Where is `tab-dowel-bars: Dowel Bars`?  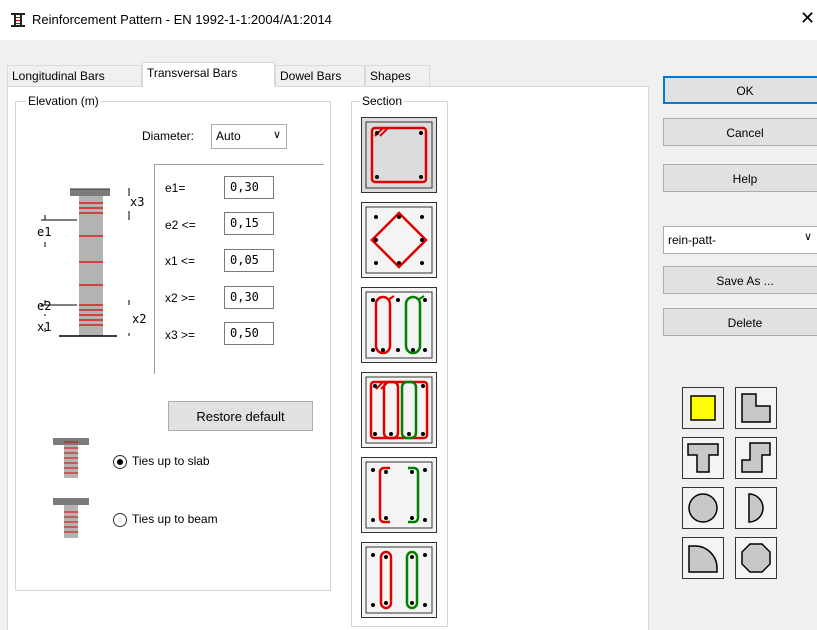 tab-dowel-bars: Dowel Bars is located at coordinates (320, 75).